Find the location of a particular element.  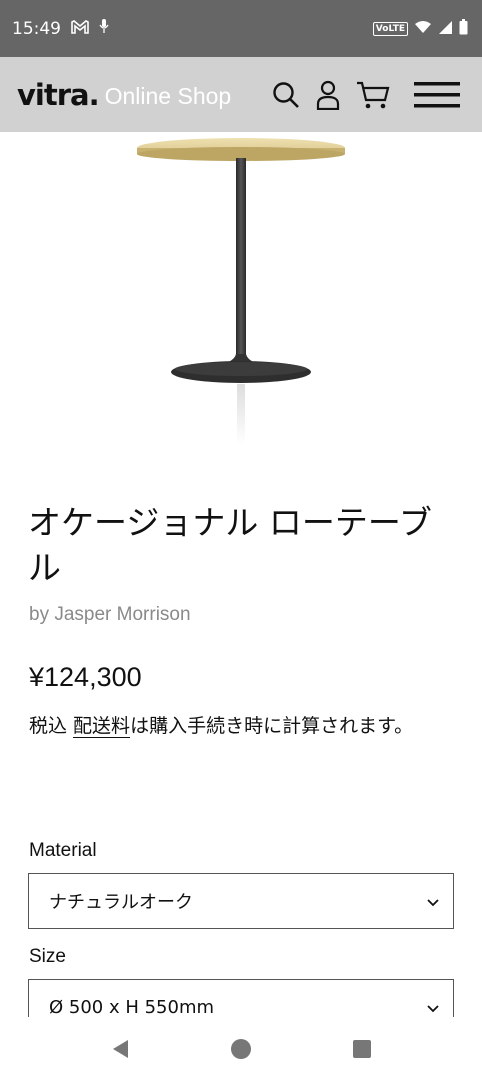

product-designer: by Jasper Morrison is located at coordinates (110, 614).